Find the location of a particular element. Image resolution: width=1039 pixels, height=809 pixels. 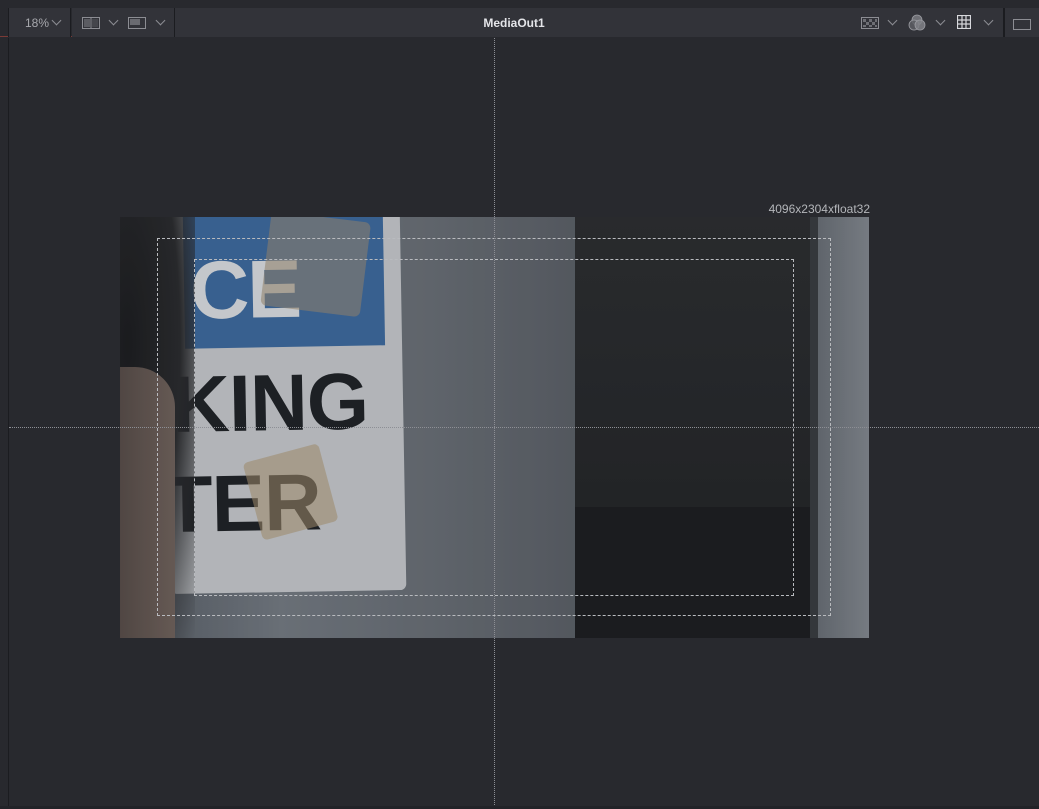

viewer-left-border is located at coordinates (8, 423).